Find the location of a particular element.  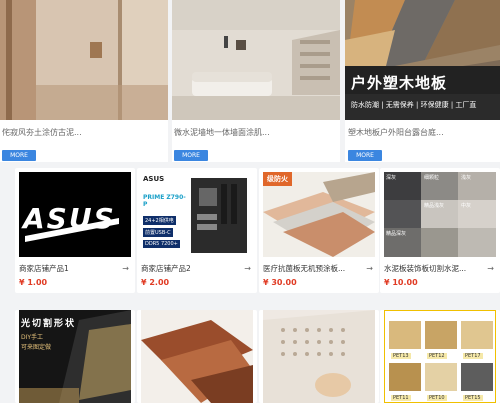

product-image: 户外塑木地板 防水防潮 | 无需保养 | 环保健康 | 工厂直 is located at coordinates (422, 60).